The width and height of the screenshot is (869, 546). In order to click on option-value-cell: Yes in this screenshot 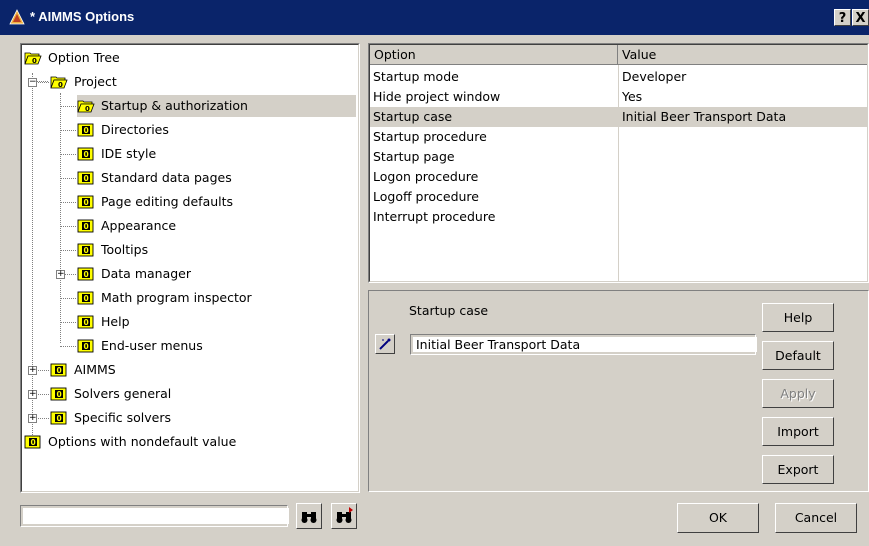, I will do `click(632, 96)`.